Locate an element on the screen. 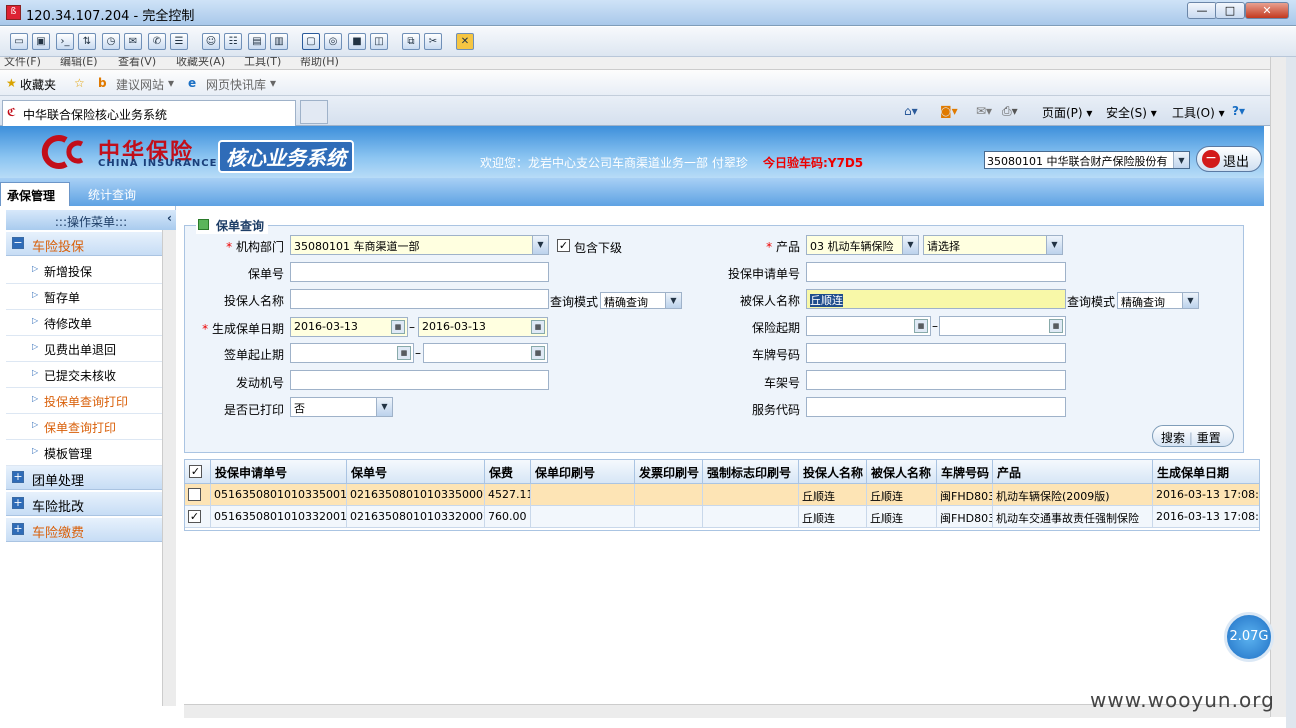  sidebar-item-policy-print: 保单查询打印 is located at coordinates (84, 427).